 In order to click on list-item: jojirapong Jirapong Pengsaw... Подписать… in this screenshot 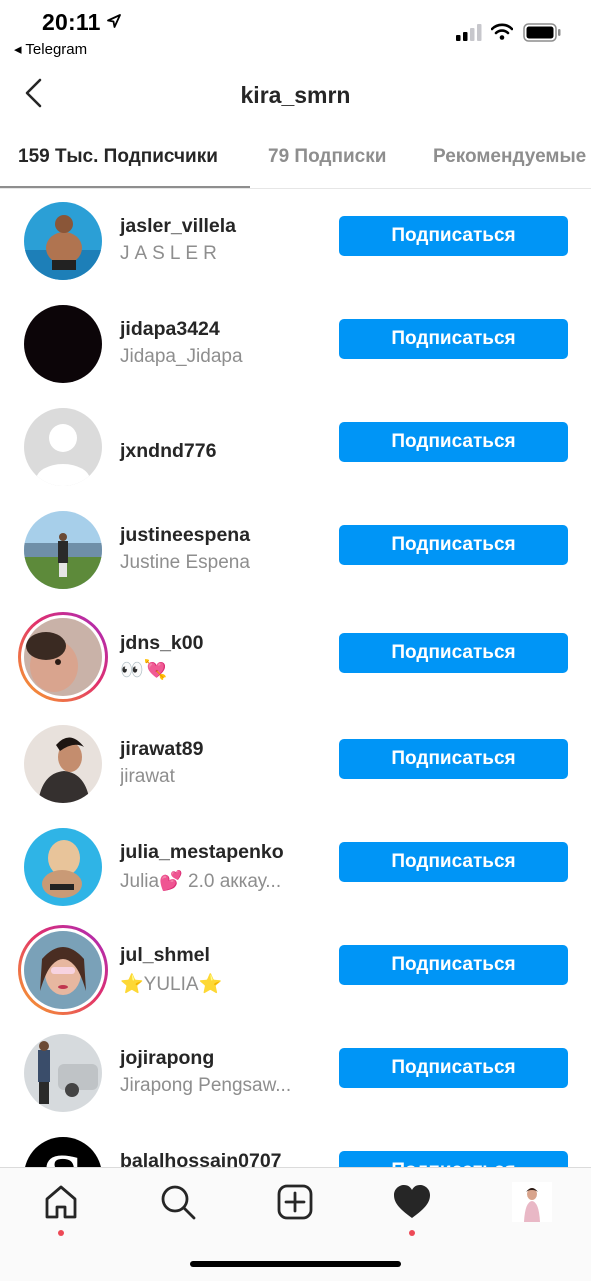, I will do `click(295, 1071)`.